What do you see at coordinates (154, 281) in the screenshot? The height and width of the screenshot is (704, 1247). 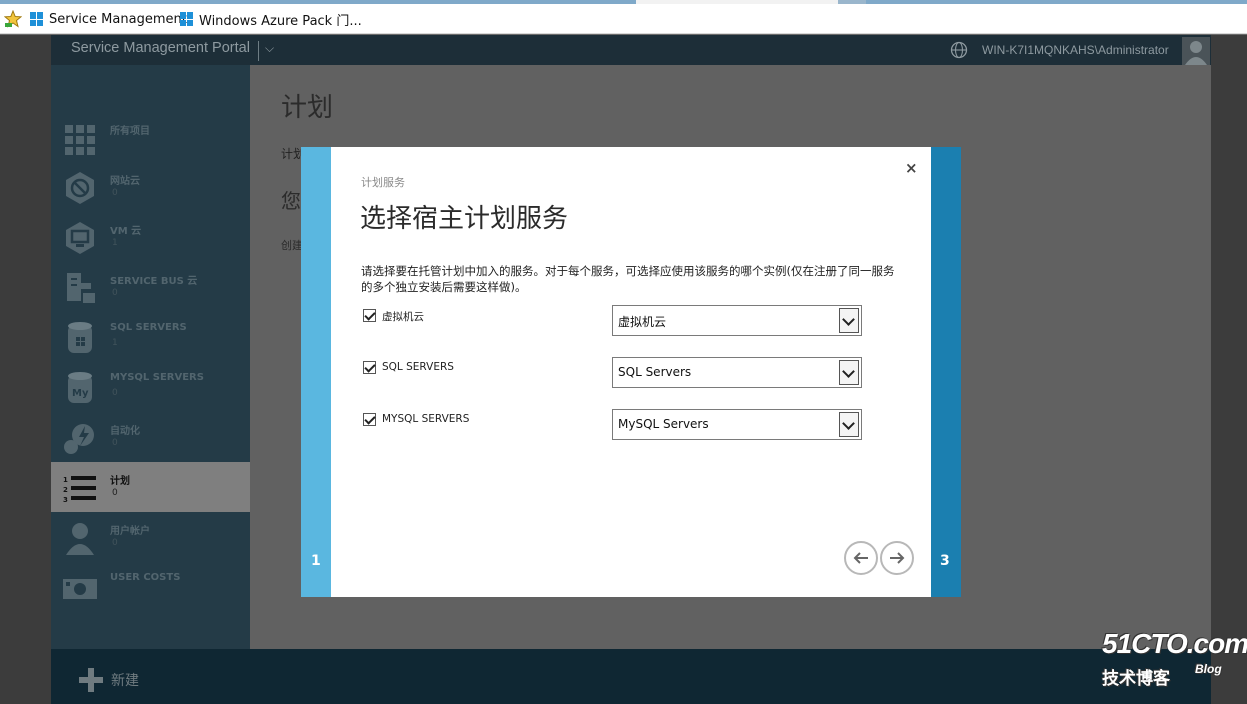 I see `sidebar-item-label: SERVICE BUS 云` at bounding box center [154, 281].